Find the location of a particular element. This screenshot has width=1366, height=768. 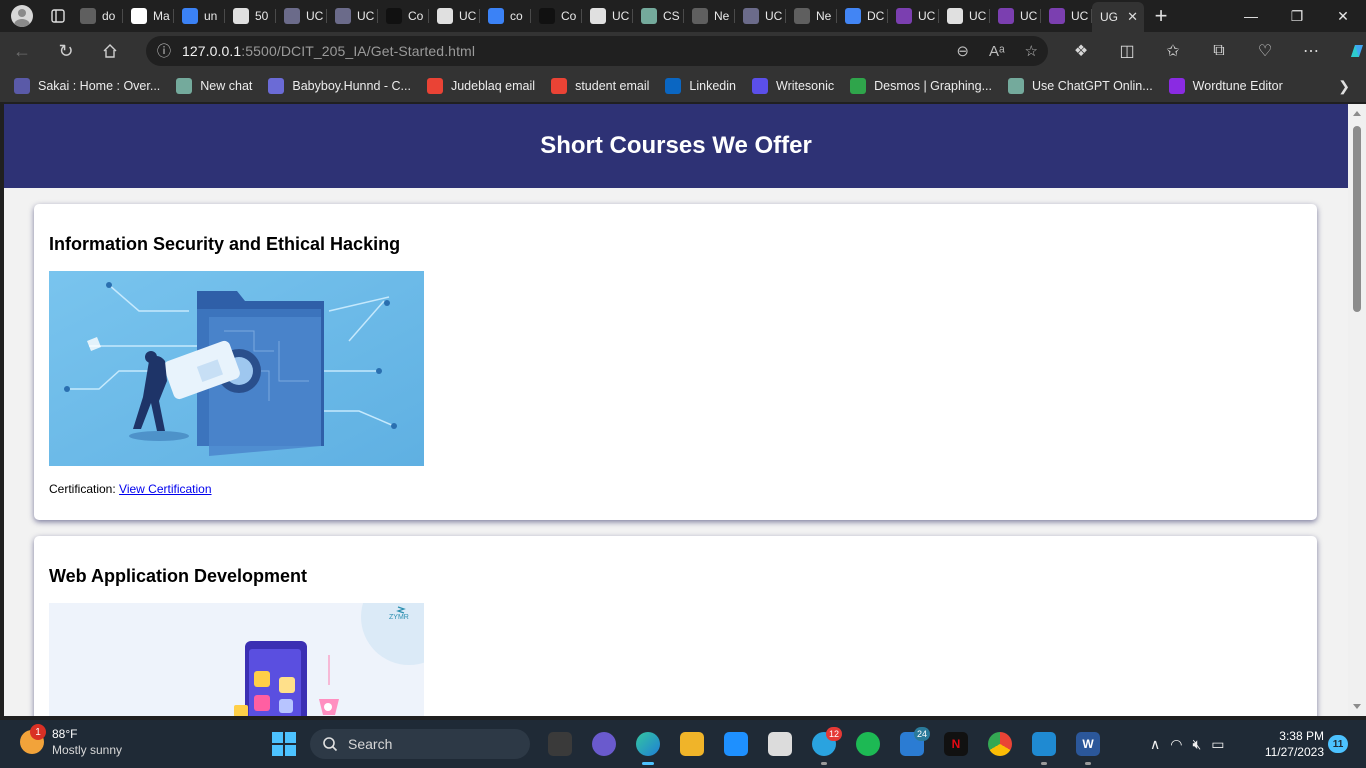

browser-tab: CS is located at coordinates (658, 16).